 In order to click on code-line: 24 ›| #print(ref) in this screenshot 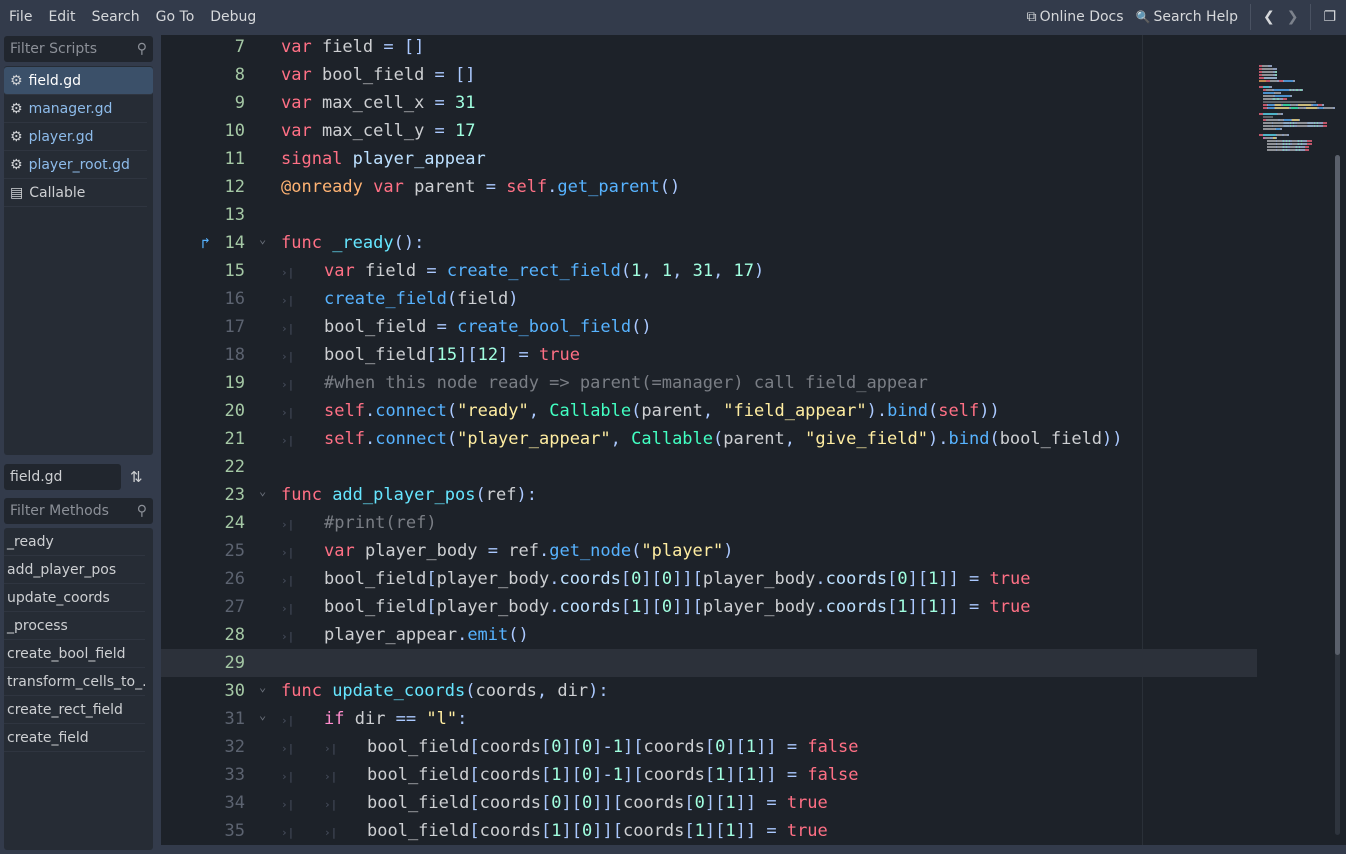, I will do `click(709, 523)`.